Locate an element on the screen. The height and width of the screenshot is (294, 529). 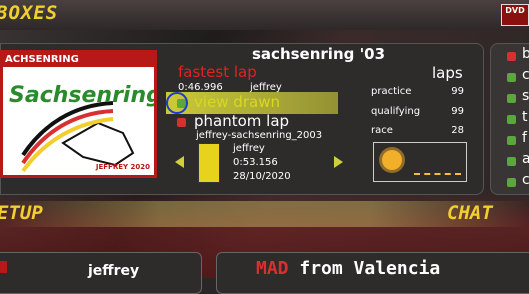
sidebar-item-3-label: s is located at coordinates (525, 96).